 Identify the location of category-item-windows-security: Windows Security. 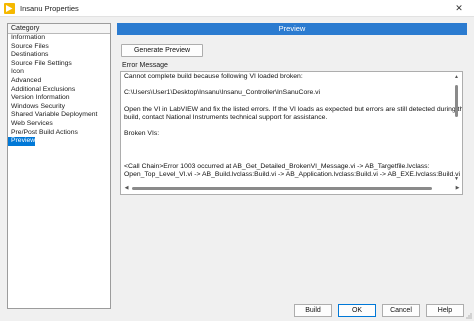
(59, 107).